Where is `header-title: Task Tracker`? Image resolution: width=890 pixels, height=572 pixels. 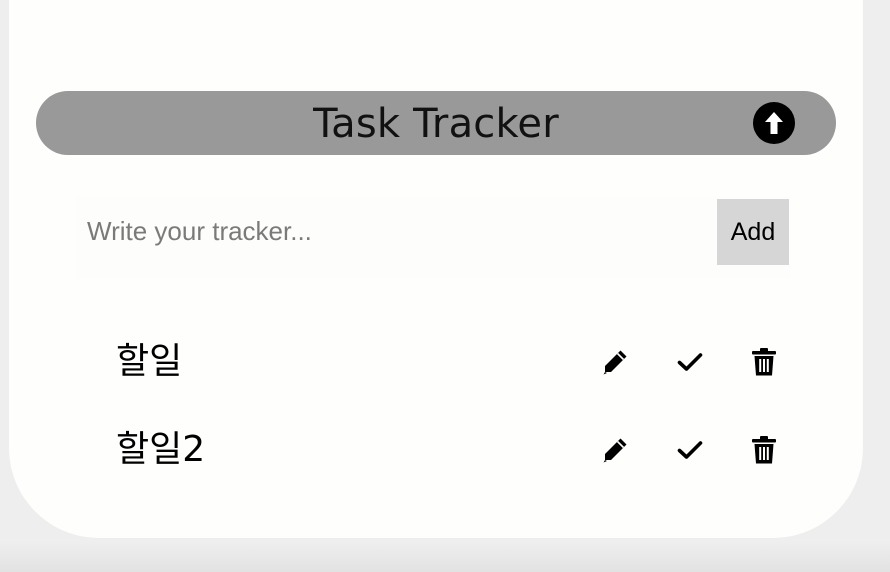
header-title: Task Tracker is located at coordinates (436, 124).